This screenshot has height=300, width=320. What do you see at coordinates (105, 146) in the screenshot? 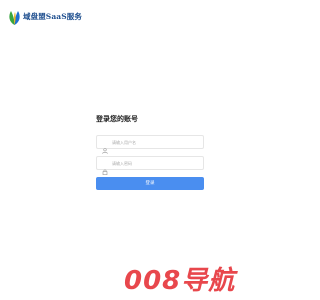
I see `user-icon` at bounding box center [105, 146].